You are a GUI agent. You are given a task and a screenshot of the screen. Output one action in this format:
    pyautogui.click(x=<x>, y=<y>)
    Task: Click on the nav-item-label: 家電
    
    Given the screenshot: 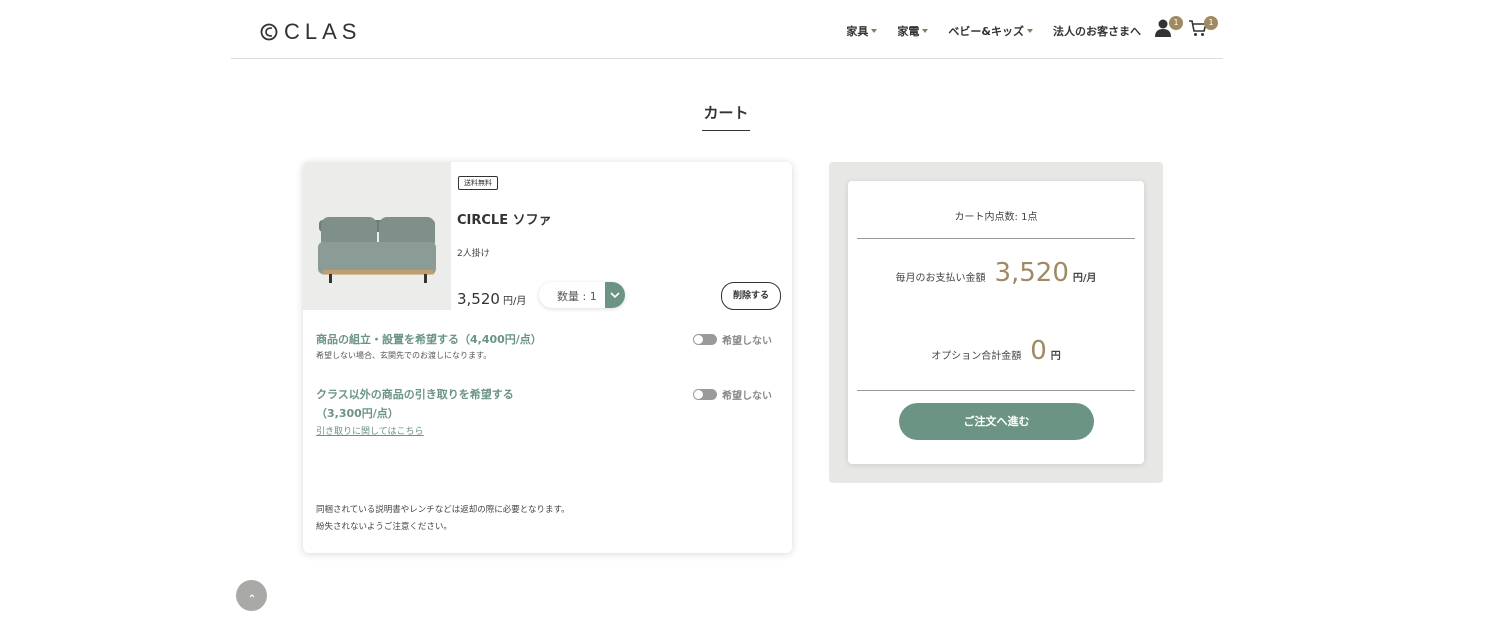 What is the action you would take?
    pyautogui.click(x=908, y=31)
    